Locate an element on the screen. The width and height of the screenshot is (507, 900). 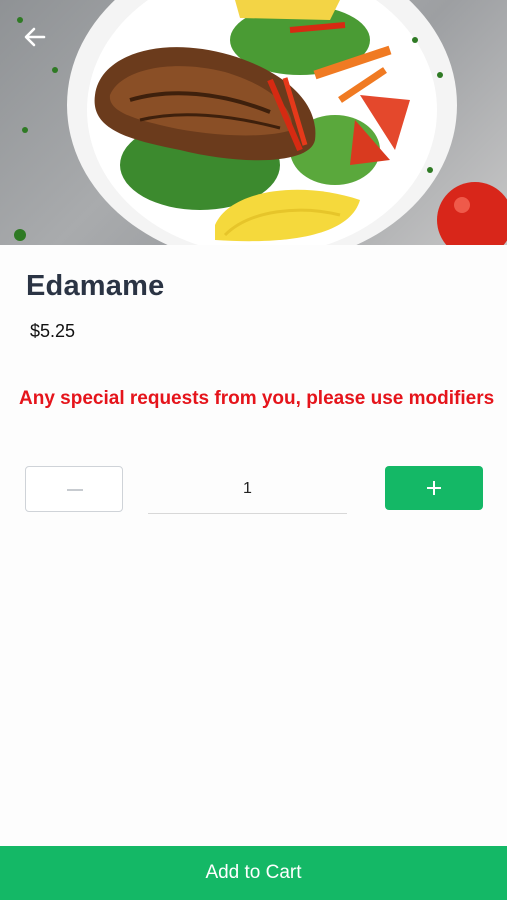
product-price: $5.25 is located at coordinates (53, 331).